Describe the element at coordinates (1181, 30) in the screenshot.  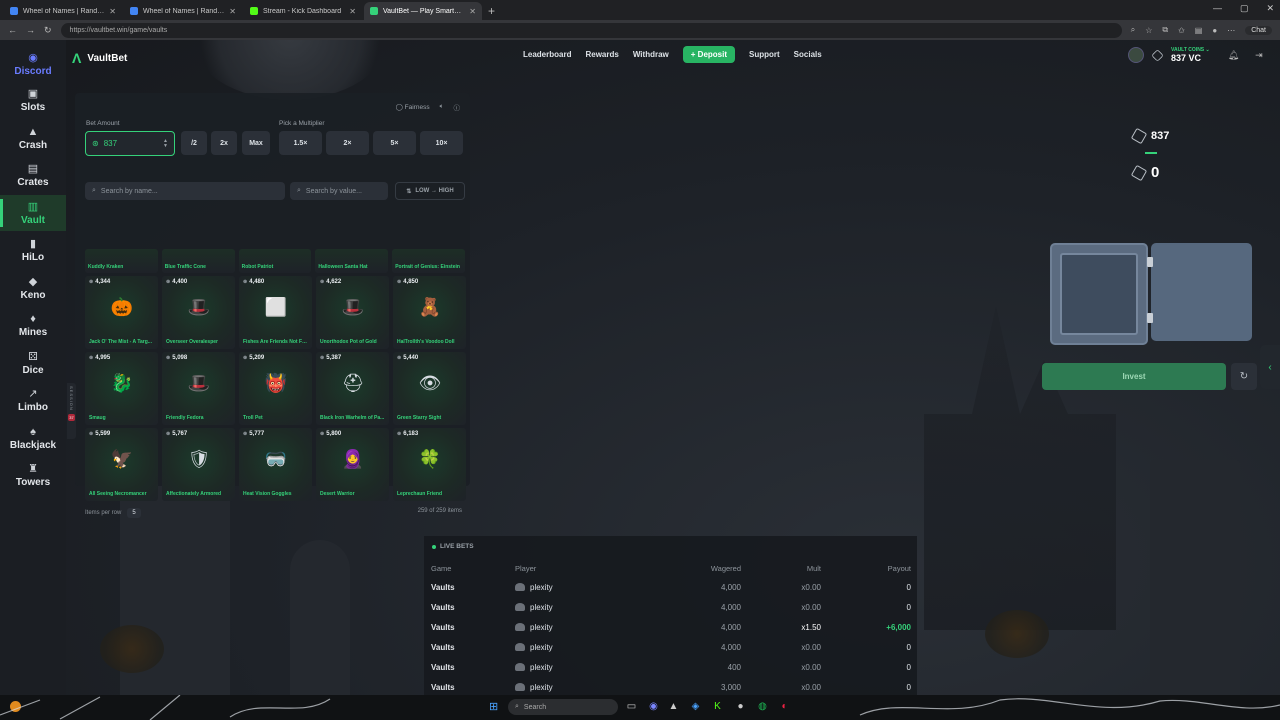
I see `favorites-icon: ✩` at that location.